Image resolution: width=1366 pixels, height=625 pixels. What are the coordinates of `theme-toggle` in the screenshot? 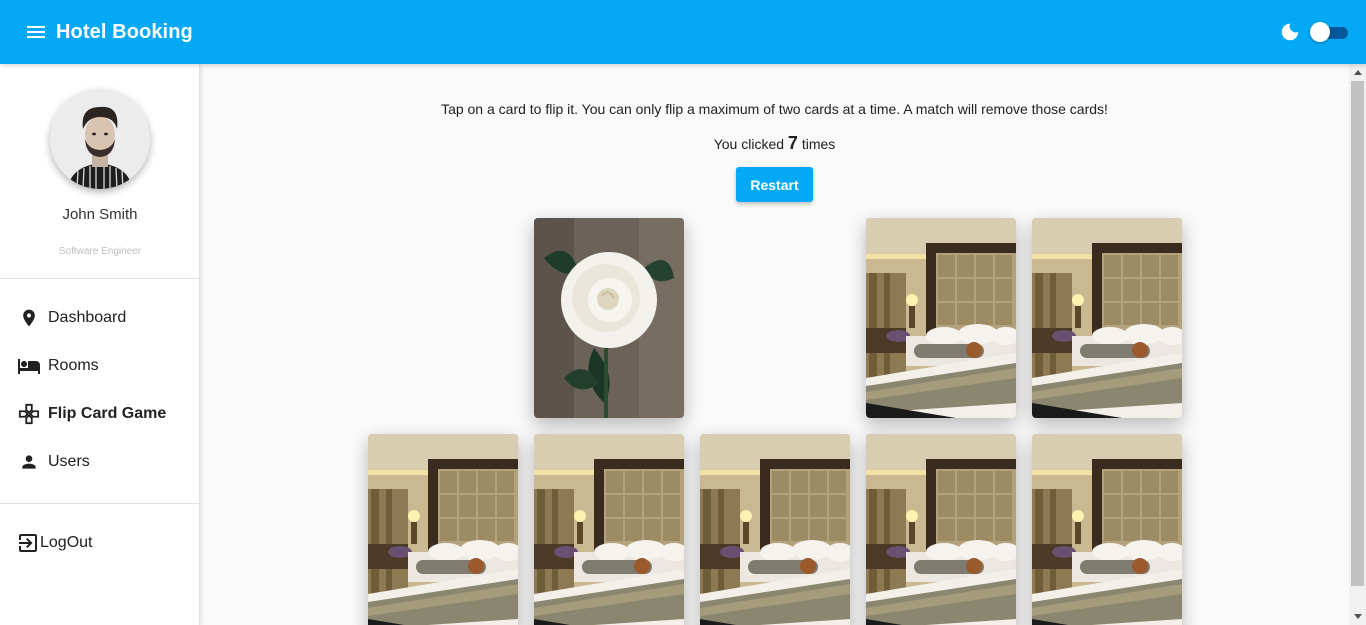 It's located at (1330, 32).